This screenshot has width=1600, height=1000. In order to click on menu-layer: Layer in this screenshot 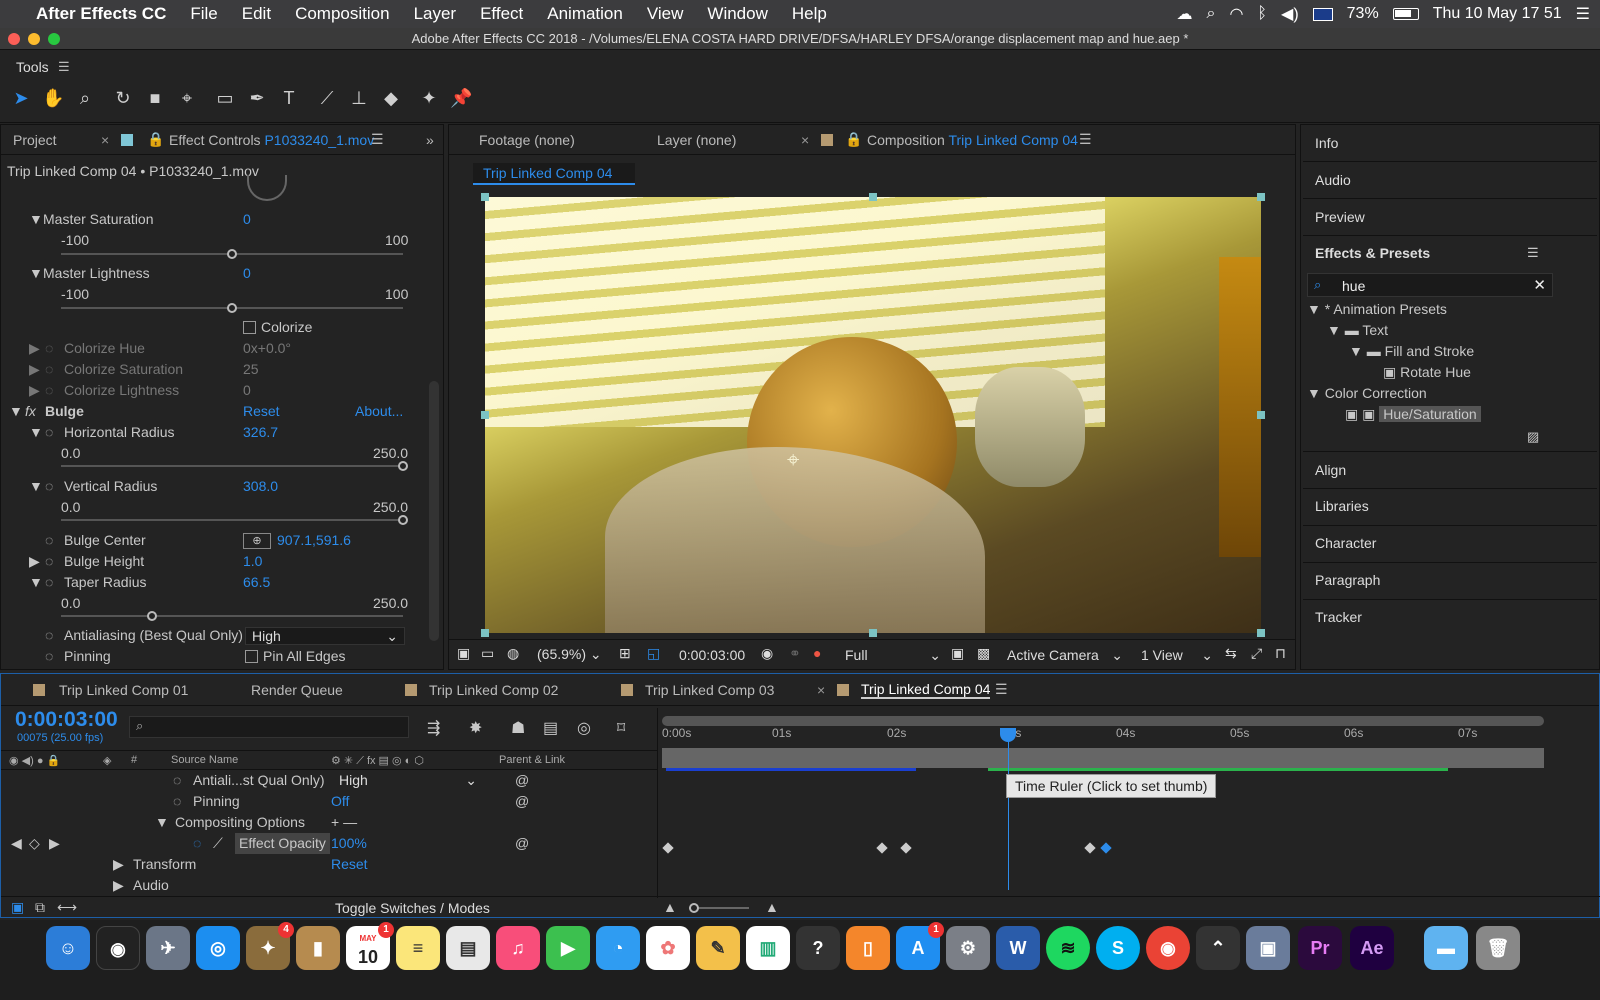, I will do `click(435, 14)`.